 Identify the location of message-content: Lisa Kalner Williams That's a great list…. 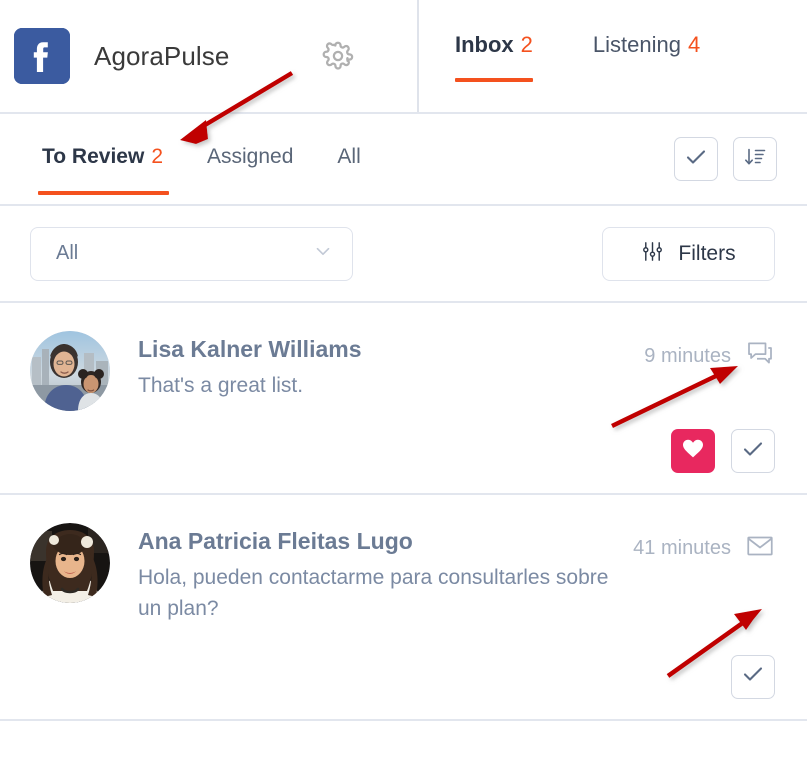
(386, 366).